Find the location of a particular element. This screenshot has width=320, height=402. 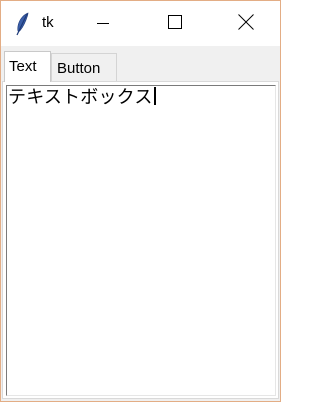

feather-icon is located at coordinates (22, 24).